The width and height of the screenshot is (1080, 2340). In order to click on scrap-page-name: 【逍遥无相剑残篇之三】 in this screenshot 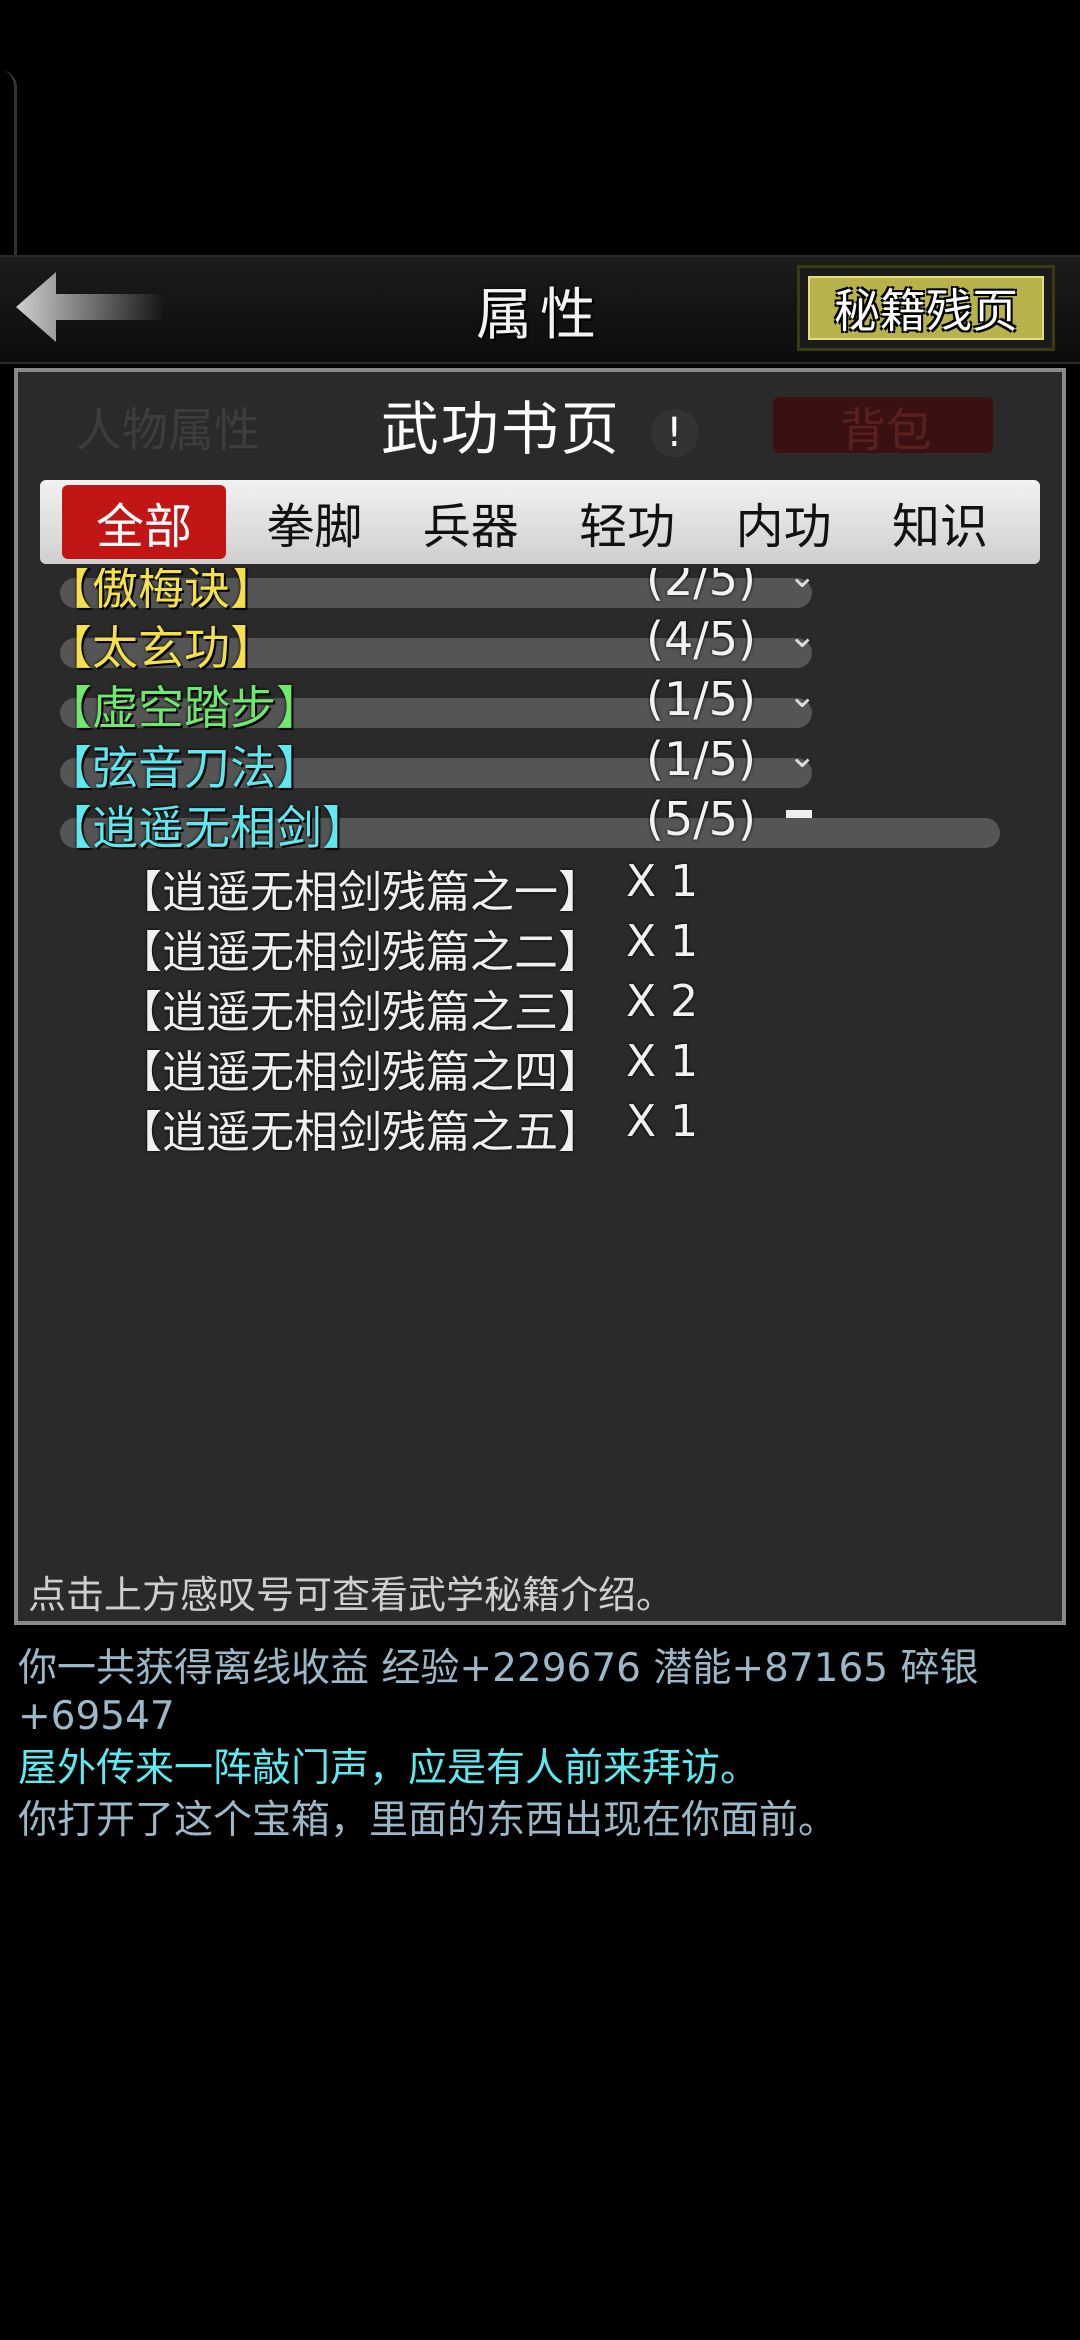, I will do `click(360, 1012)`.